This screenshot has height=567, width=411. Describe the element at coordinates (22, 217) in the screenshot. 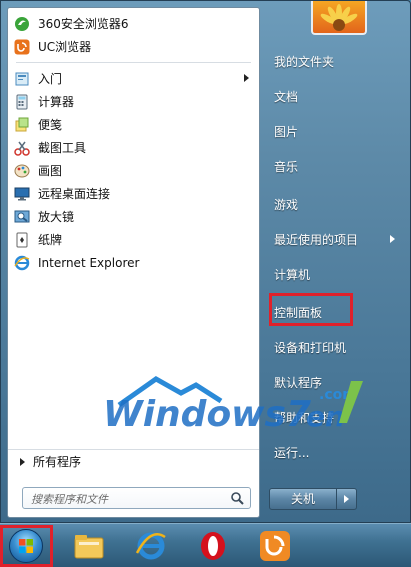

I see `magnifier-icon` at that location.